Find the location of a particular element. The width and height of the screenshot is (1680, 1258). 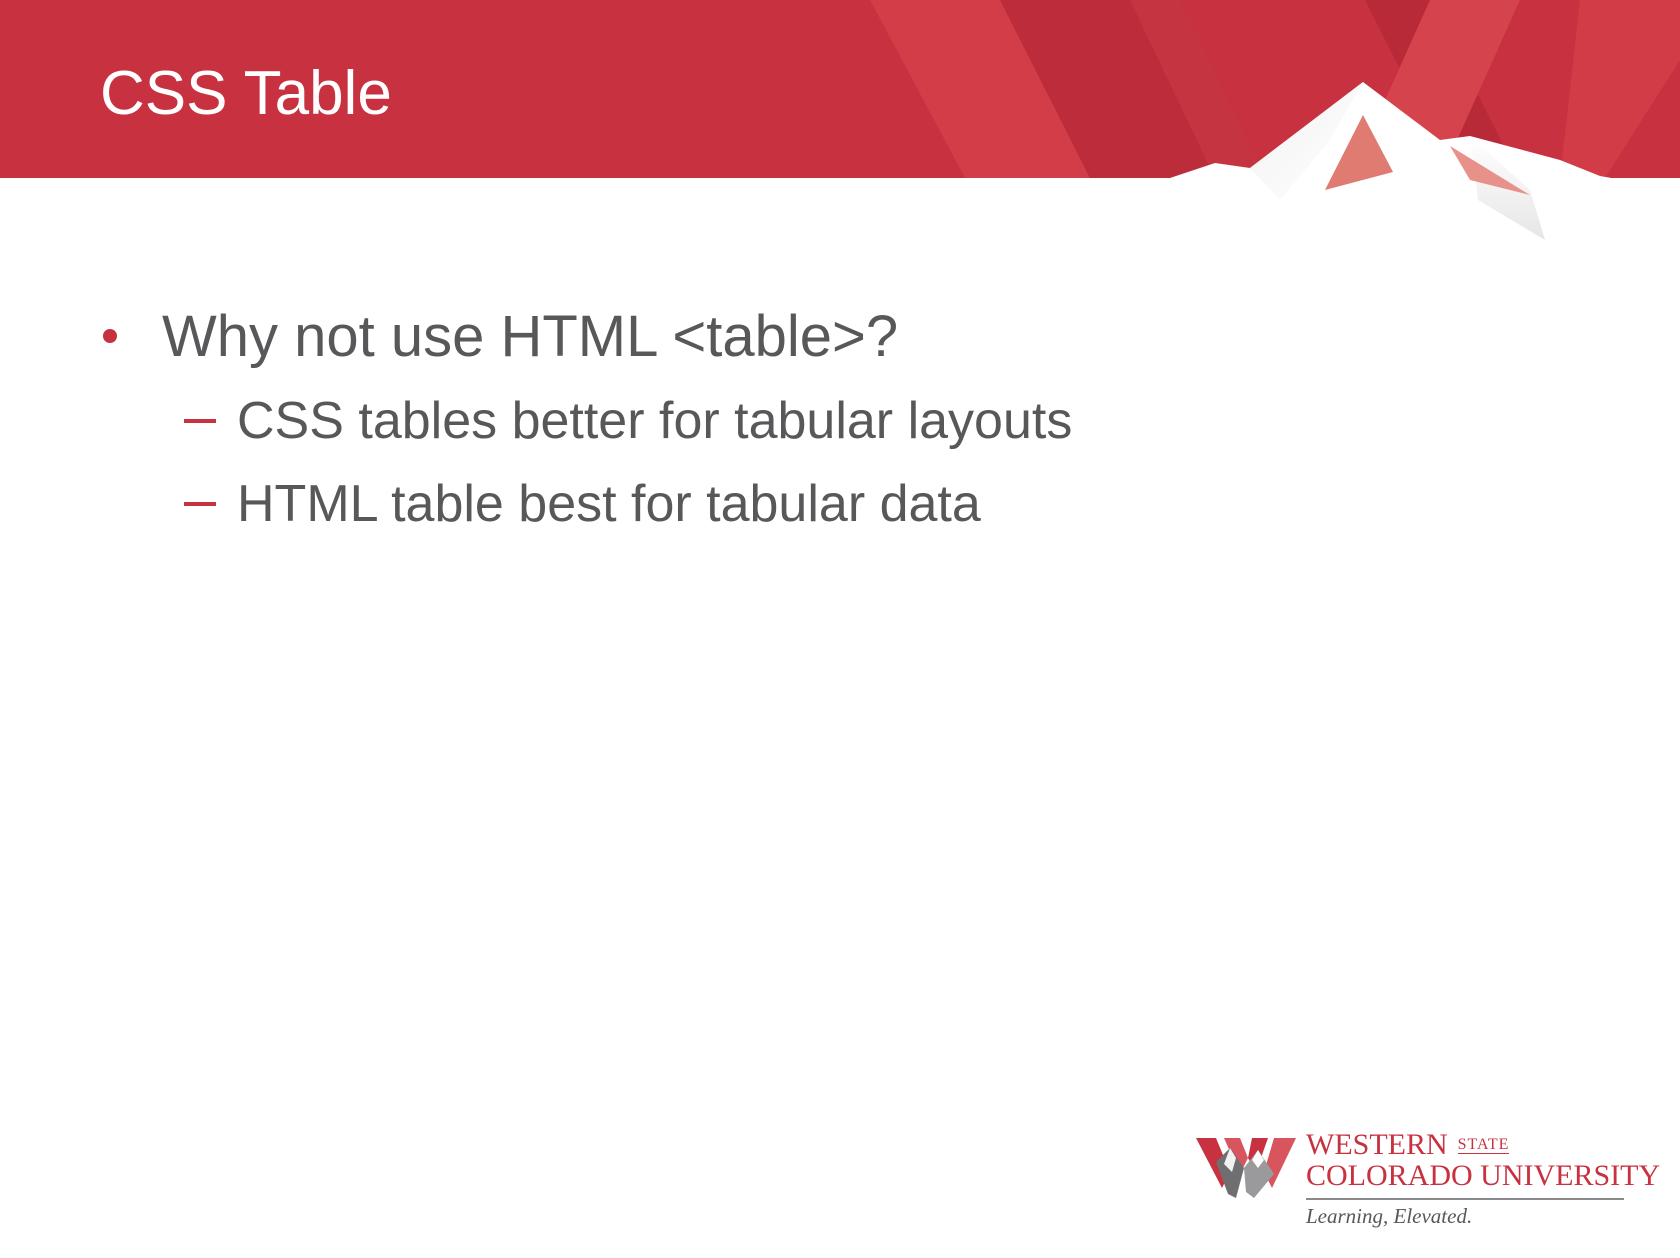

logo-word-western: WESTERN is located at coordinates (1377, 1144).